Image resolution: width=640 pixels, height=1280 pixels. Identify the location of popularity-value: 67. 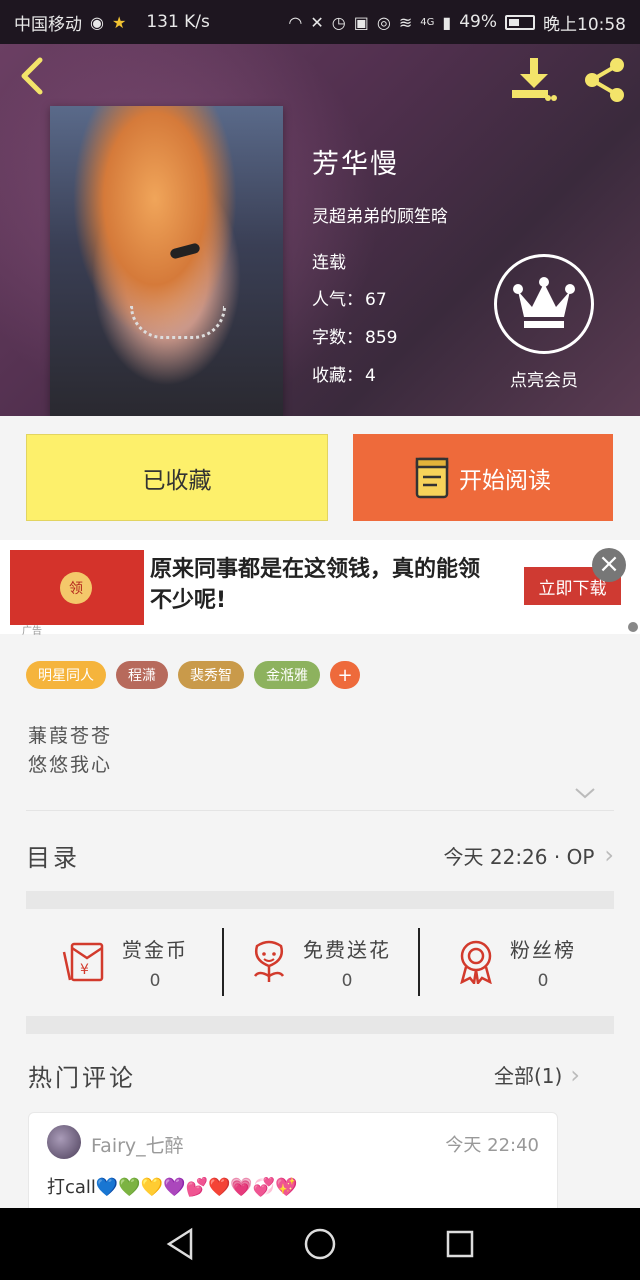
(376, 300).